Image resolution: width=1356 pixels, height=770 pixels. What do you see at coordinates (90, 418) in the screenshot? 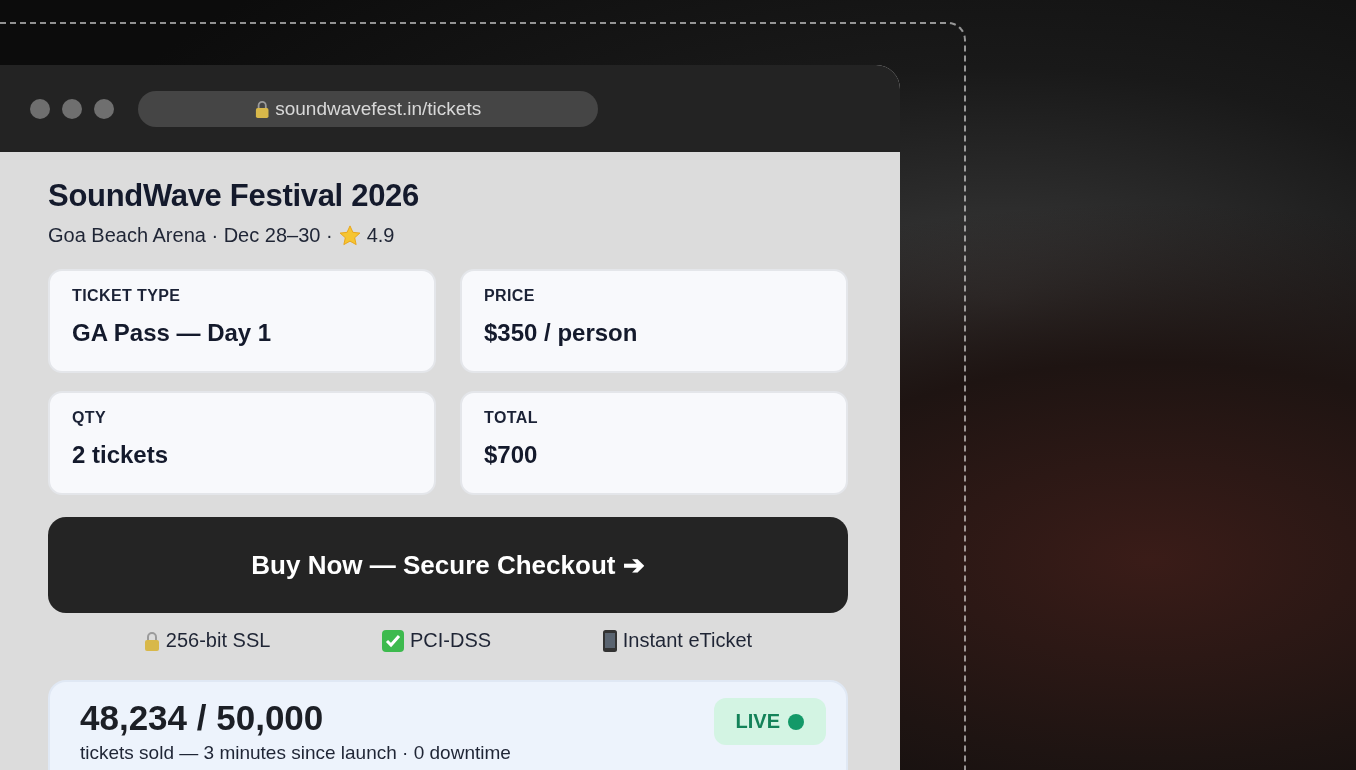
I see `card-label: QTY` at bounding box center [90, 418].